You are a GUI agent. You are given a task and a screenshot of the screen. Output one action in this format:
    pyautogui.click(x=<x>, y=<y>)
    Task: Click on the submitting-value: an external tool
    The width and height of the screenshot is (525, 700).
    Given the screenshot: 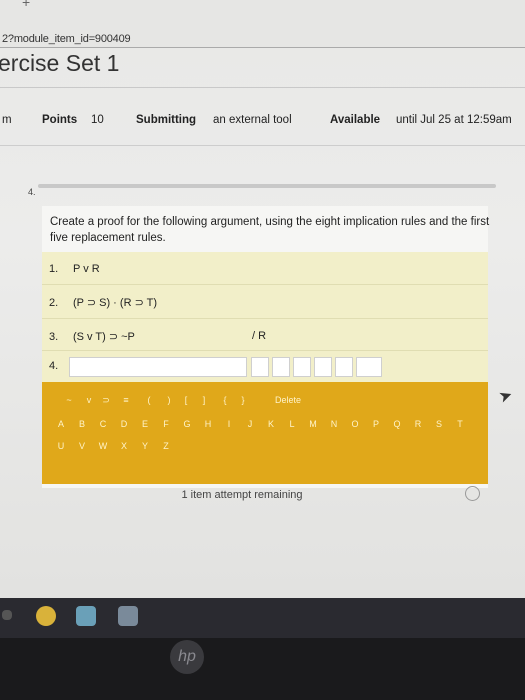 What is the action you would take?
    pyautogui.click(x=252, y=120)
    